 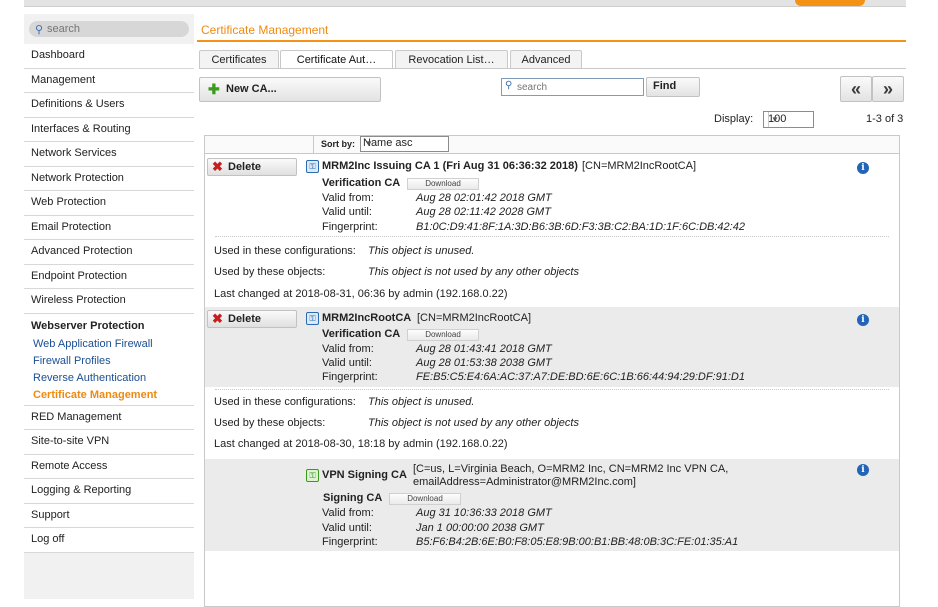 What do you see at coordinates (109, 154) in the screenshot?
I see `sidebar-item-network-services: Network Services` at bounding box center [109, 154].